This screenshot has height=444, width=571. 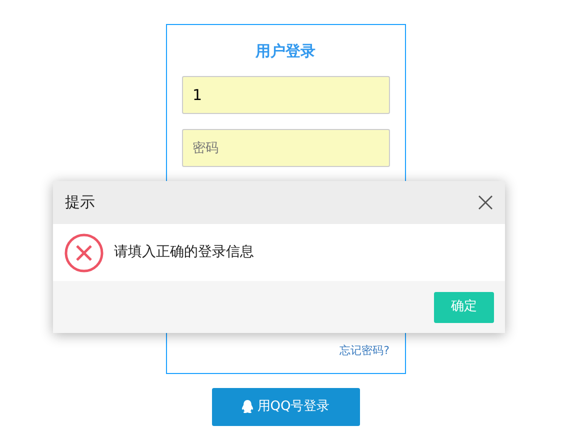 What do you see at coordinates (286, 407) in the screenshot?
I see `qq-login-button: 用QQ号登录` at bounding box center [286, 407].